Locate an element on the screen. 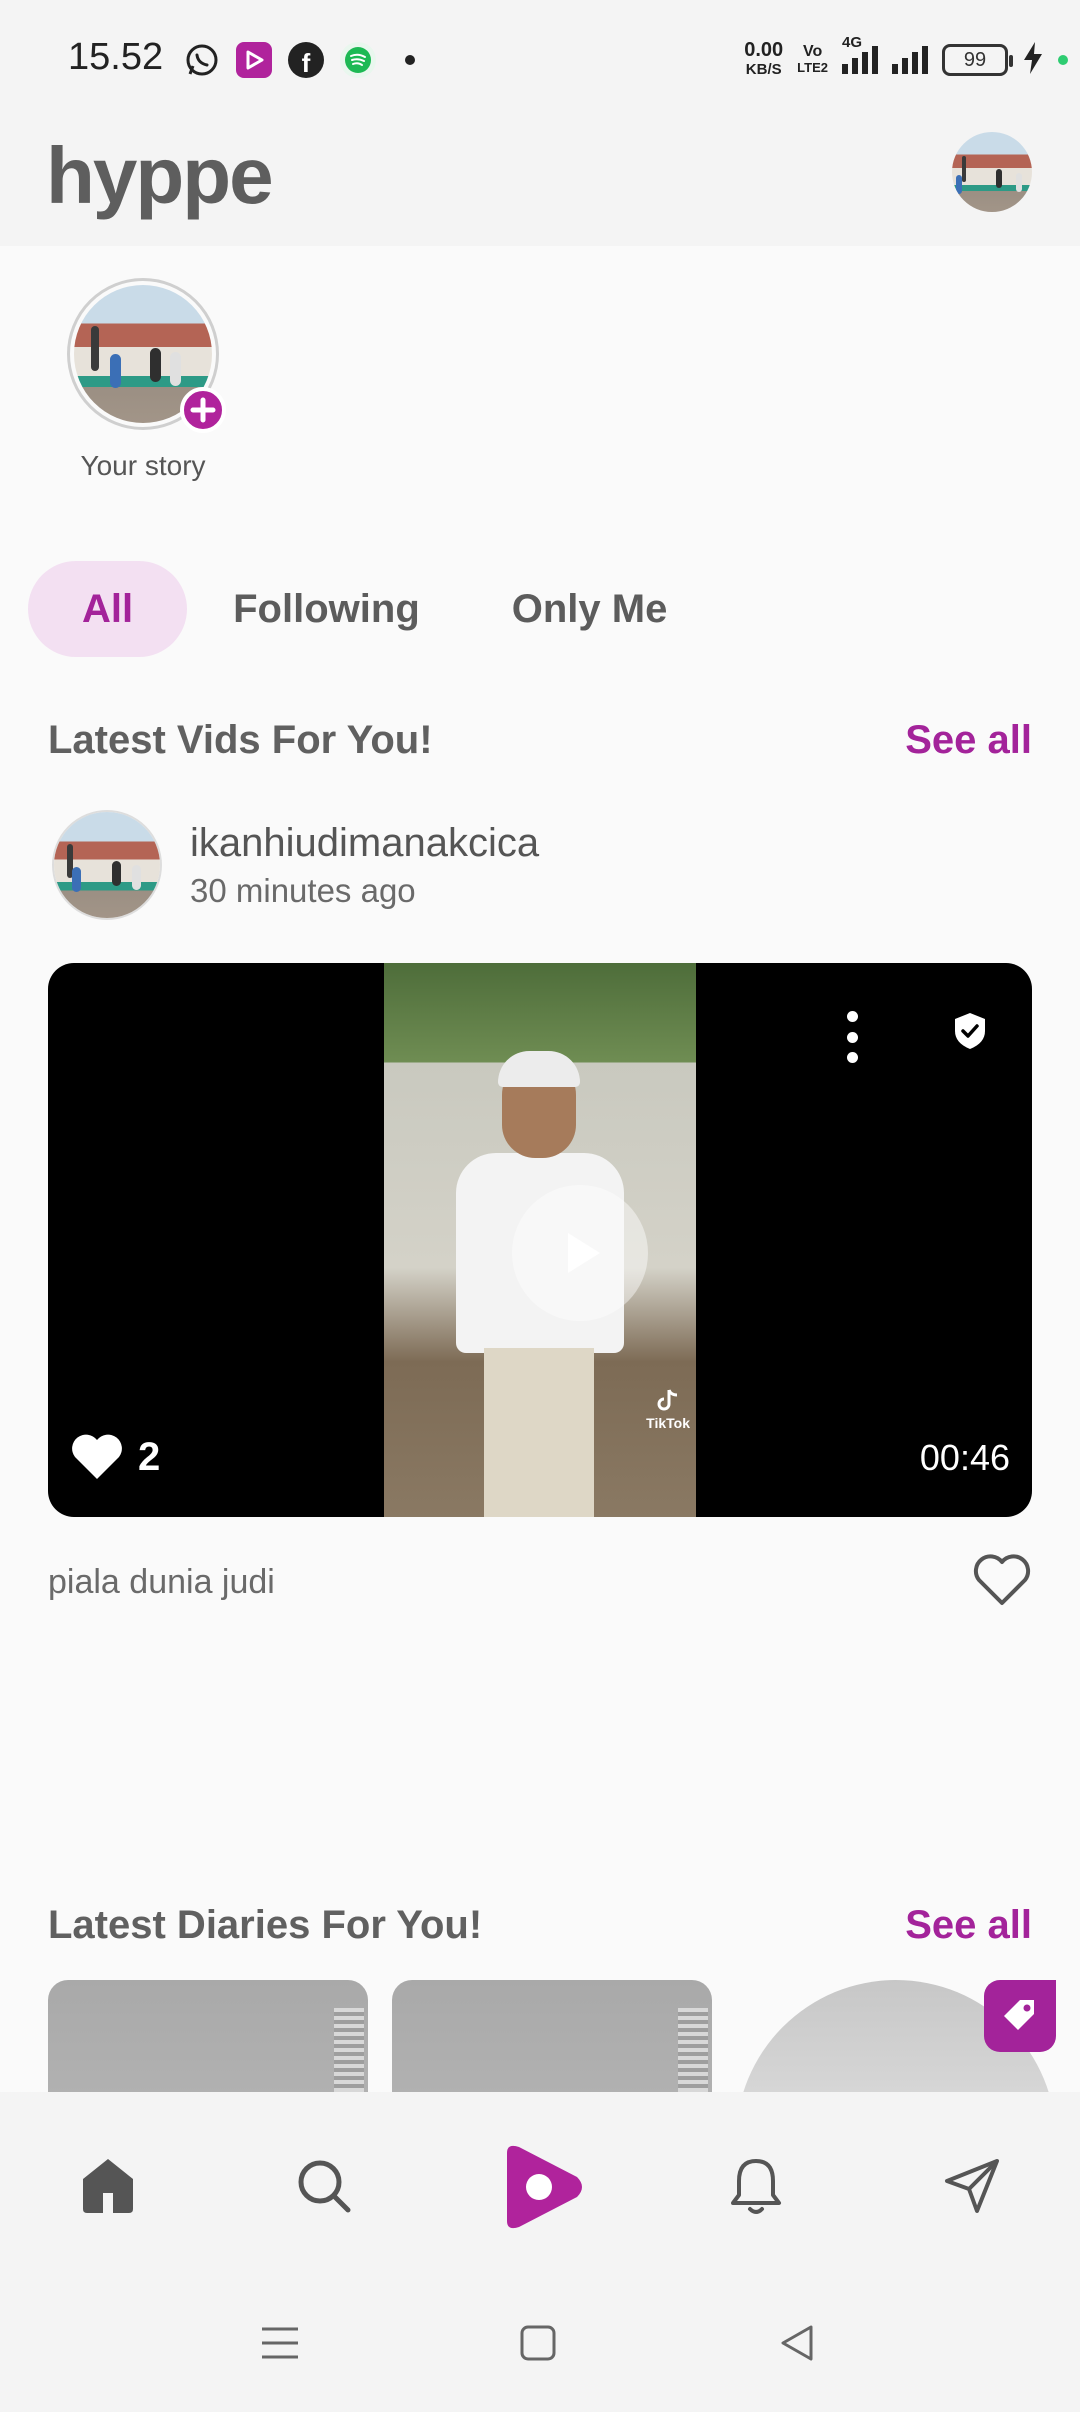 This screenshot has width=1080, height=2412. feed-tabs: All Following Only Me is located at coordinates (370, 609).